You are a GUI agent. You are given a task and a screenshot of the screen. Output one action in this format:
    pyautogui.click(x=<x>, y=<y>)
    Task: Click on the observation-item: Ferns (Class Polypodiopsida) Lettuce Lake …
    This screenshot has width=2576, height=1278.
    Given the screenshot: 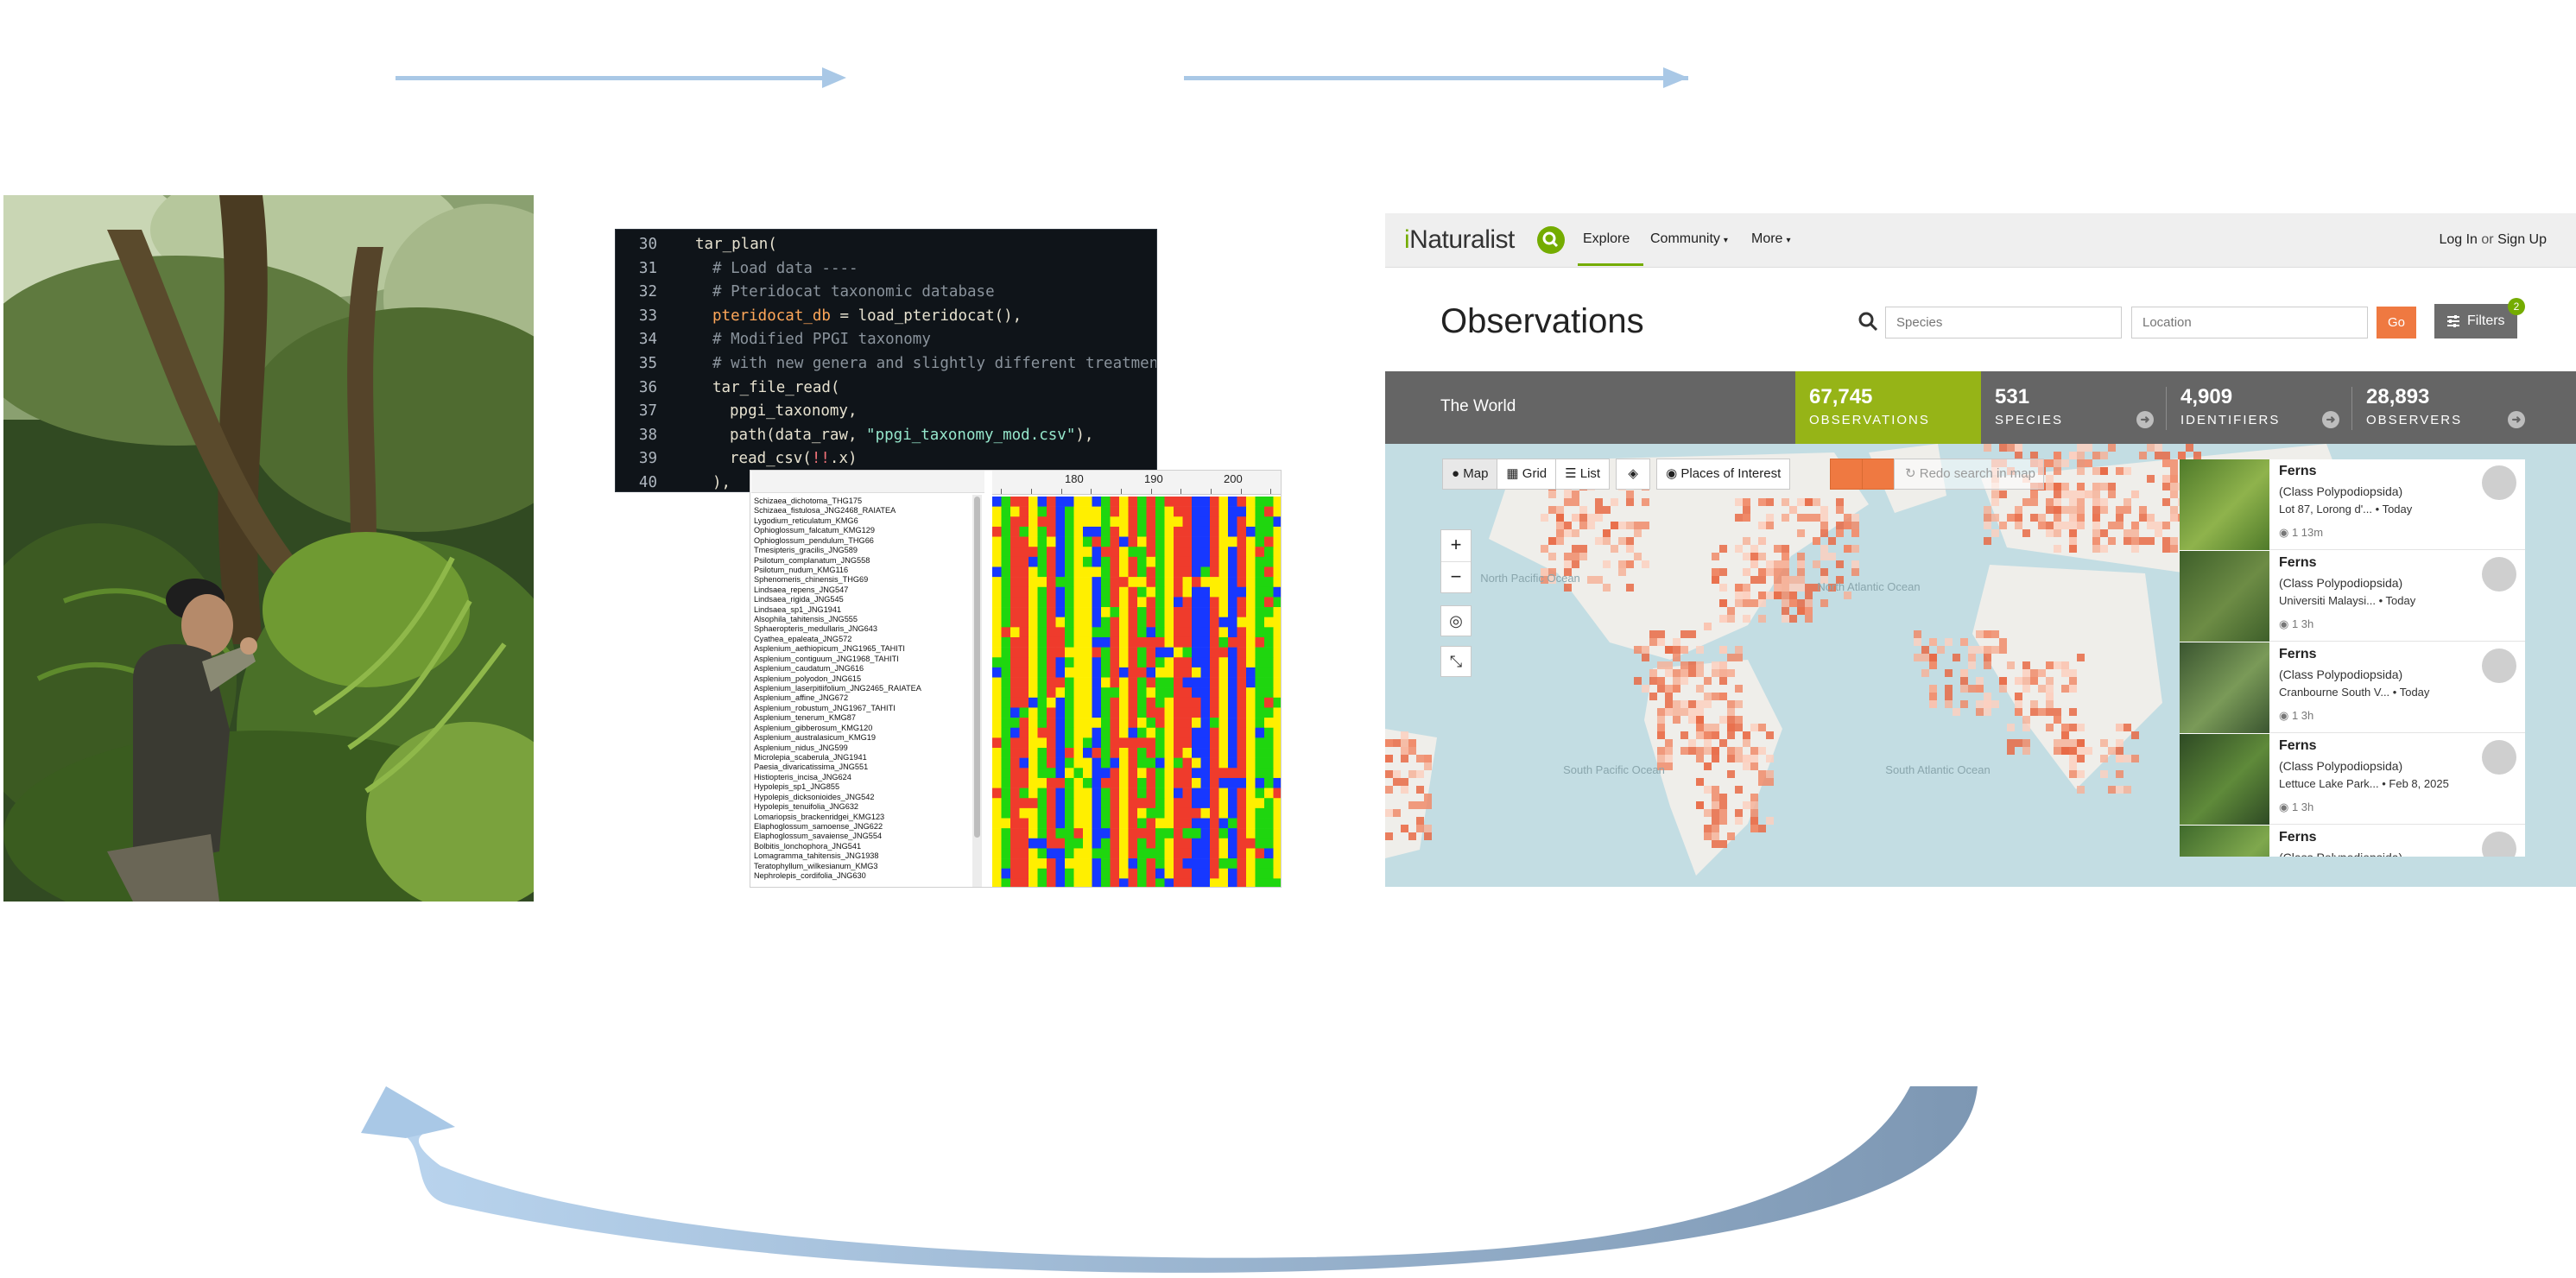 What is the action you would take?
    pyautogui.click(x=2352, y=779)
    